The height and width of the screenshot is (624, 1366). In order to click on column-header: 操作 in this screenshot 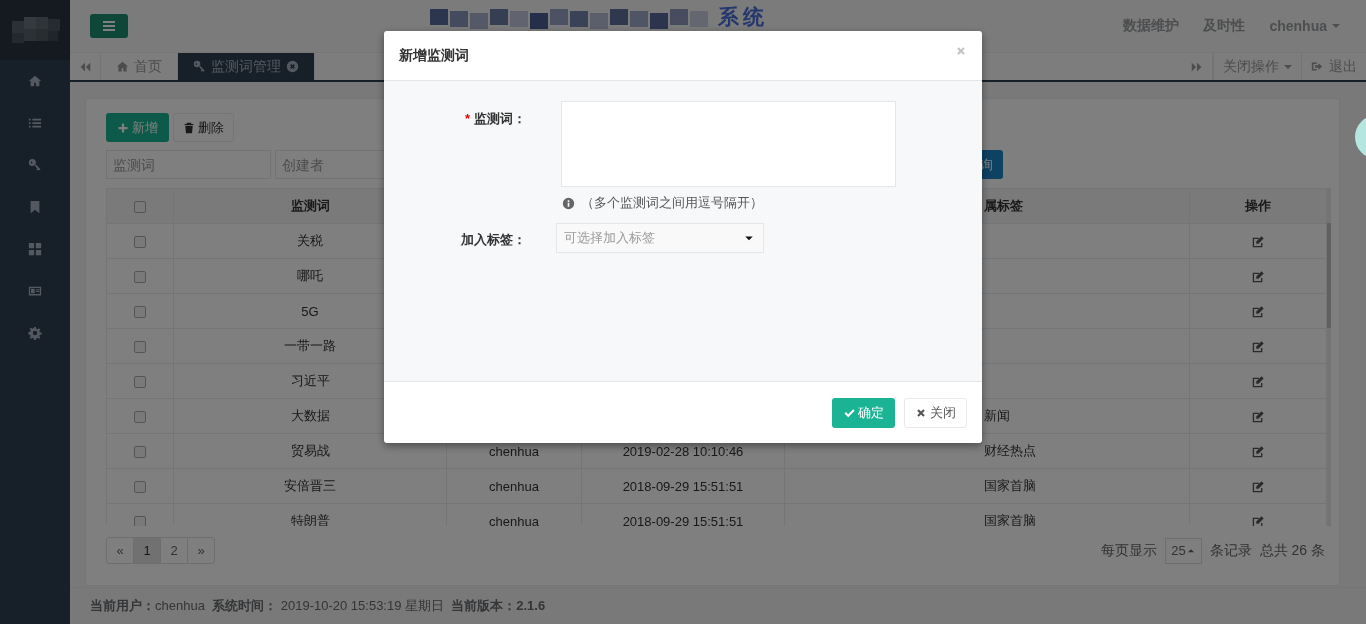, I will do `click(1258, 205)`.